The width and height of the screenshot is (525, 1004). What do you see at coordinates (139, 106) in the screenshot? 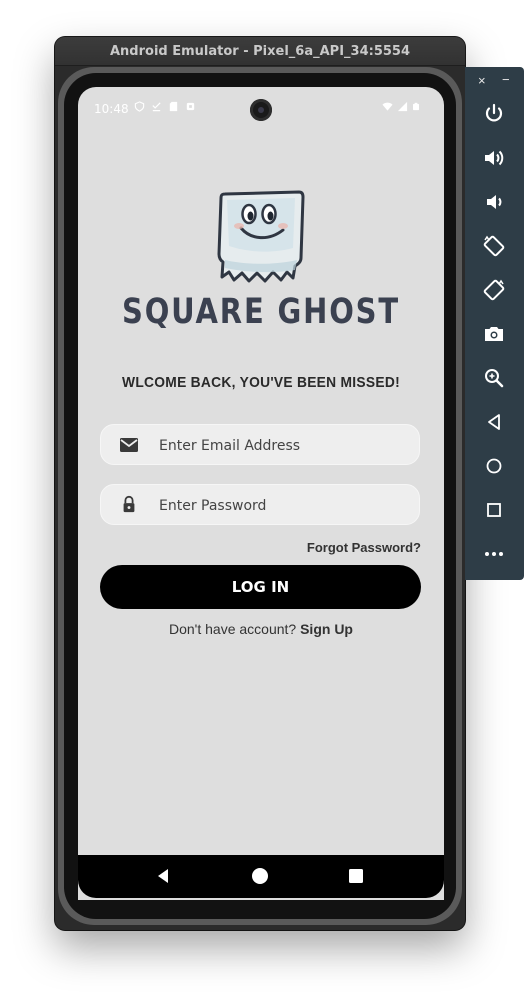
I see `shield-icon` at bounding box center [139, 106].